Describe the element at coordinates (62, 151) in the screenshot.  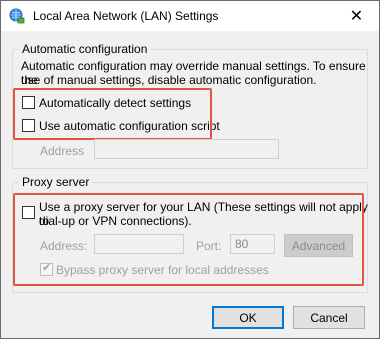
I see `script-address-label: Address` at that location.